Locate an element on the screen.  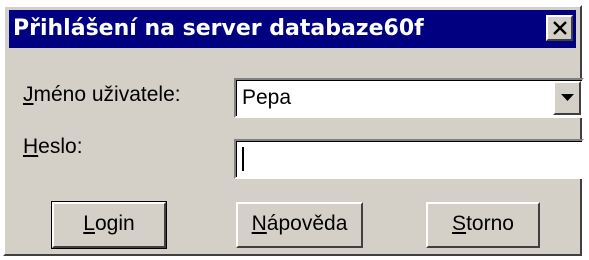
cancel-button: Storno is located at coordinates (483, 225).